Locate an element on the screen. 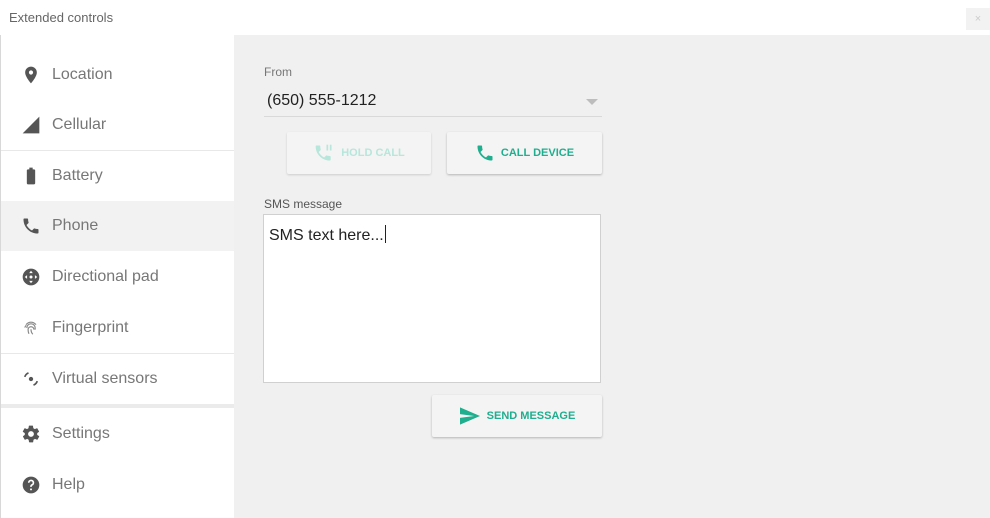 Image resolution: width=990 pixels, height=518 pixels. rotate-icon is located at coordinates (31, 379).